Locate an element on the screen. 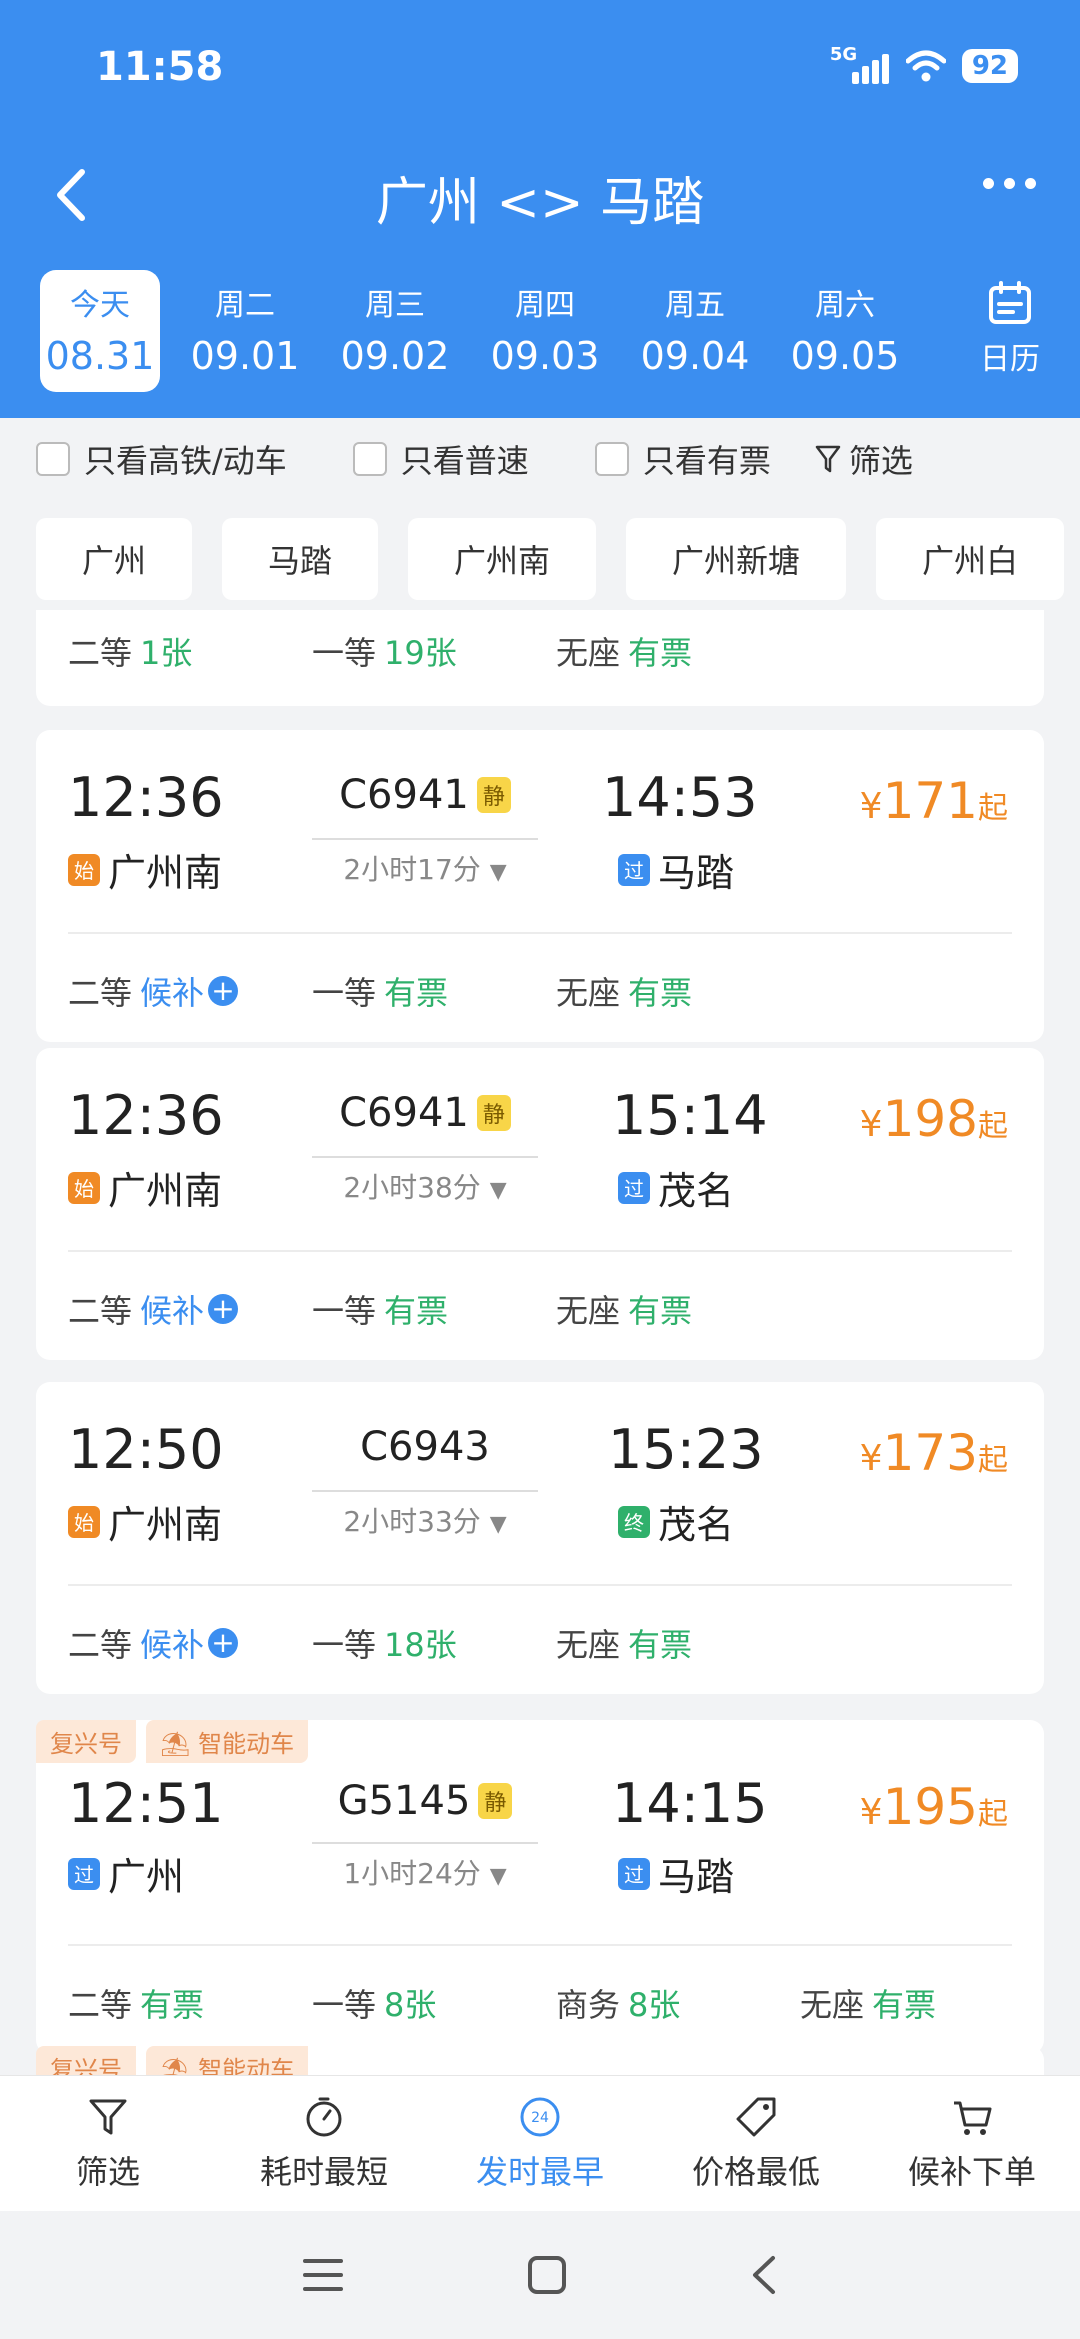 Image resolution: width=1080 pixels, height=2339 pixels. duration-toggle: 2小时33分 ▼ is located at coordinates (425, 1515).